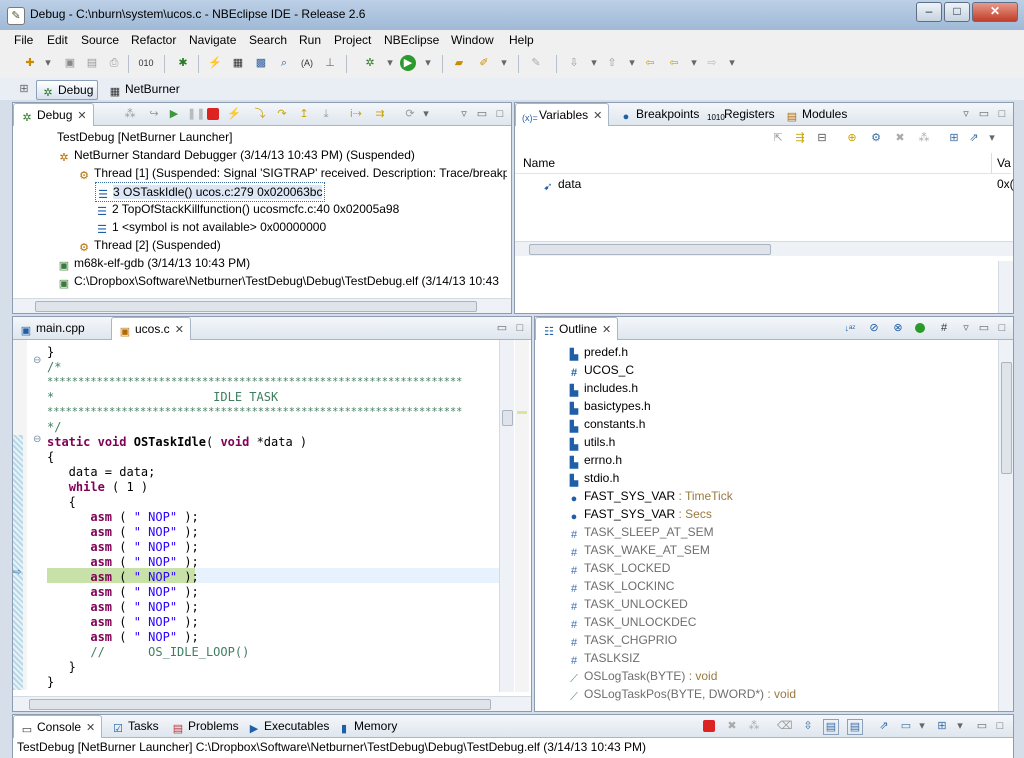  Describe the element at coordinates (213, 114) in the screenshot. I see `terminate-icon` at that location.